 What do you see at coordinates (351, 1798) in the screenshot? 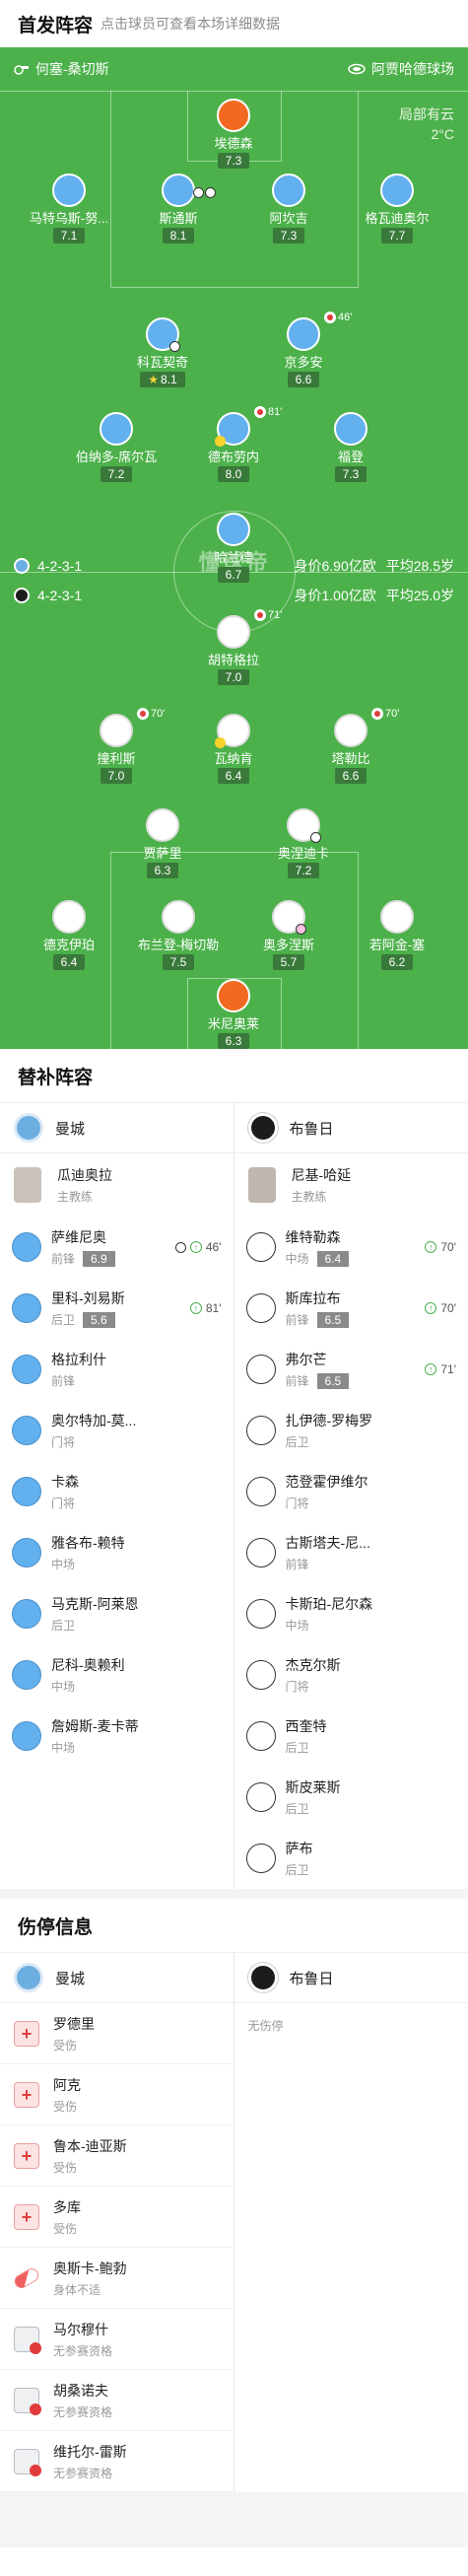
I see `sub-row: 斯皮莱斯 后卫` at bounding box center [351, 1798].